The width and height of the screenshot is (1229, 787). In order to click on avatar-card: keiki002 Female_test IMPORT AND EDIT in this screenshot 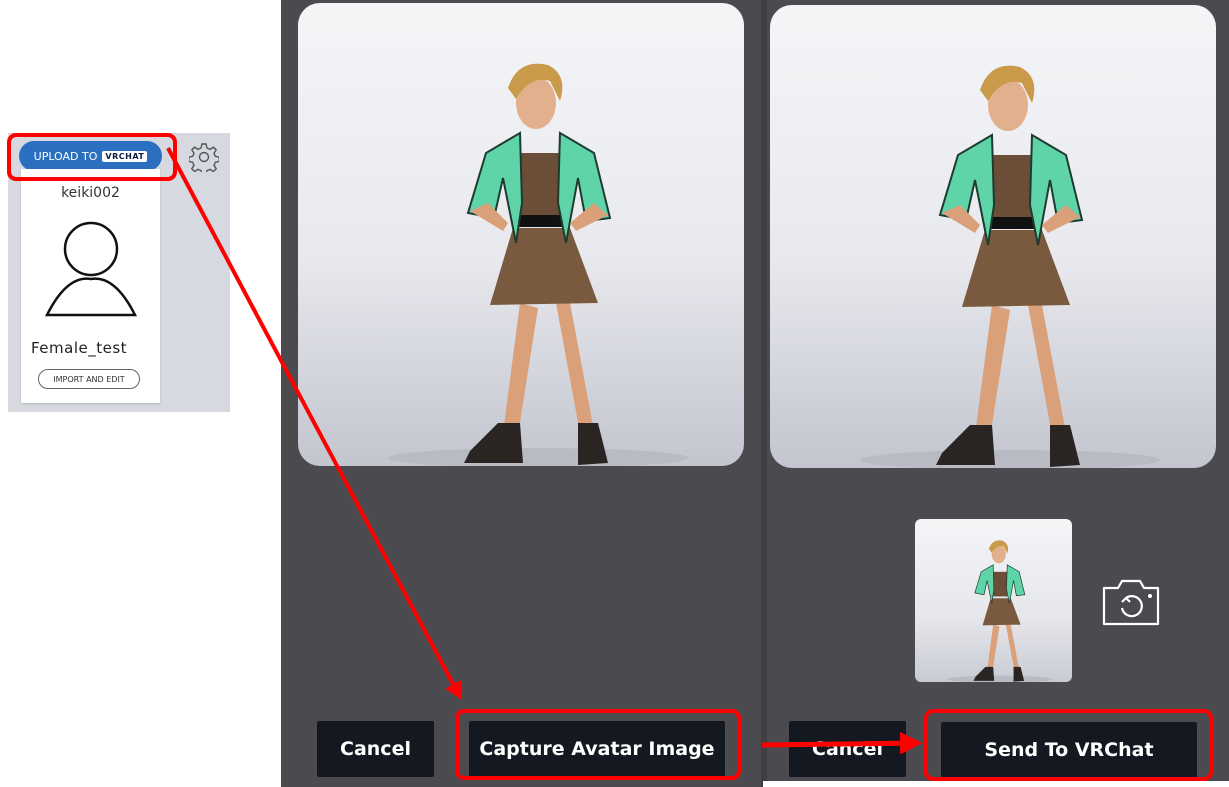, I will do `click(90, 286)`.